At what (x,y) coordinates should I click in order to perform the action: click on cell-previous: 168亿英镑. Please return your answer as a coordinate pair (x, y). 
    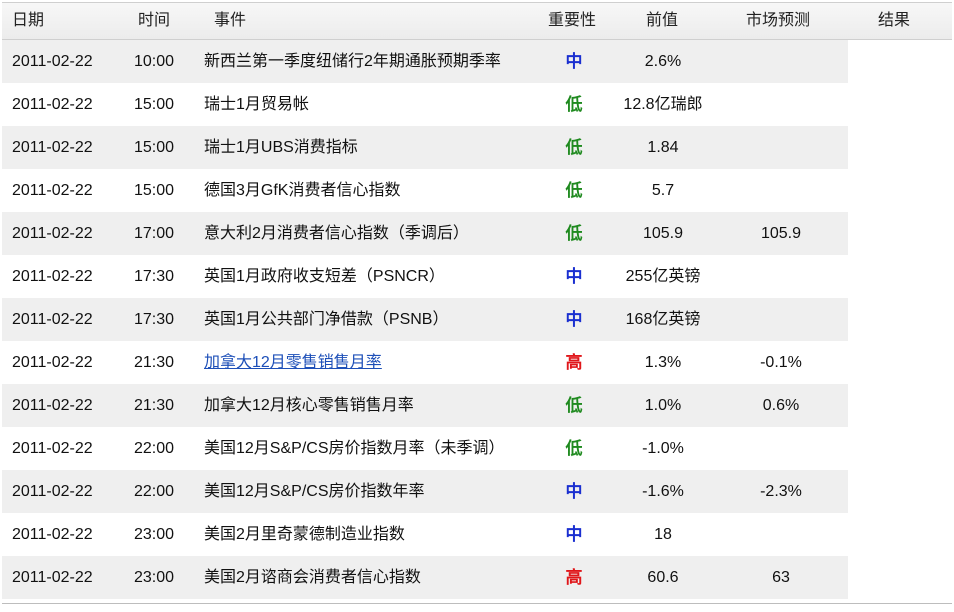
    Looking at the image, I should click on (663, 319).